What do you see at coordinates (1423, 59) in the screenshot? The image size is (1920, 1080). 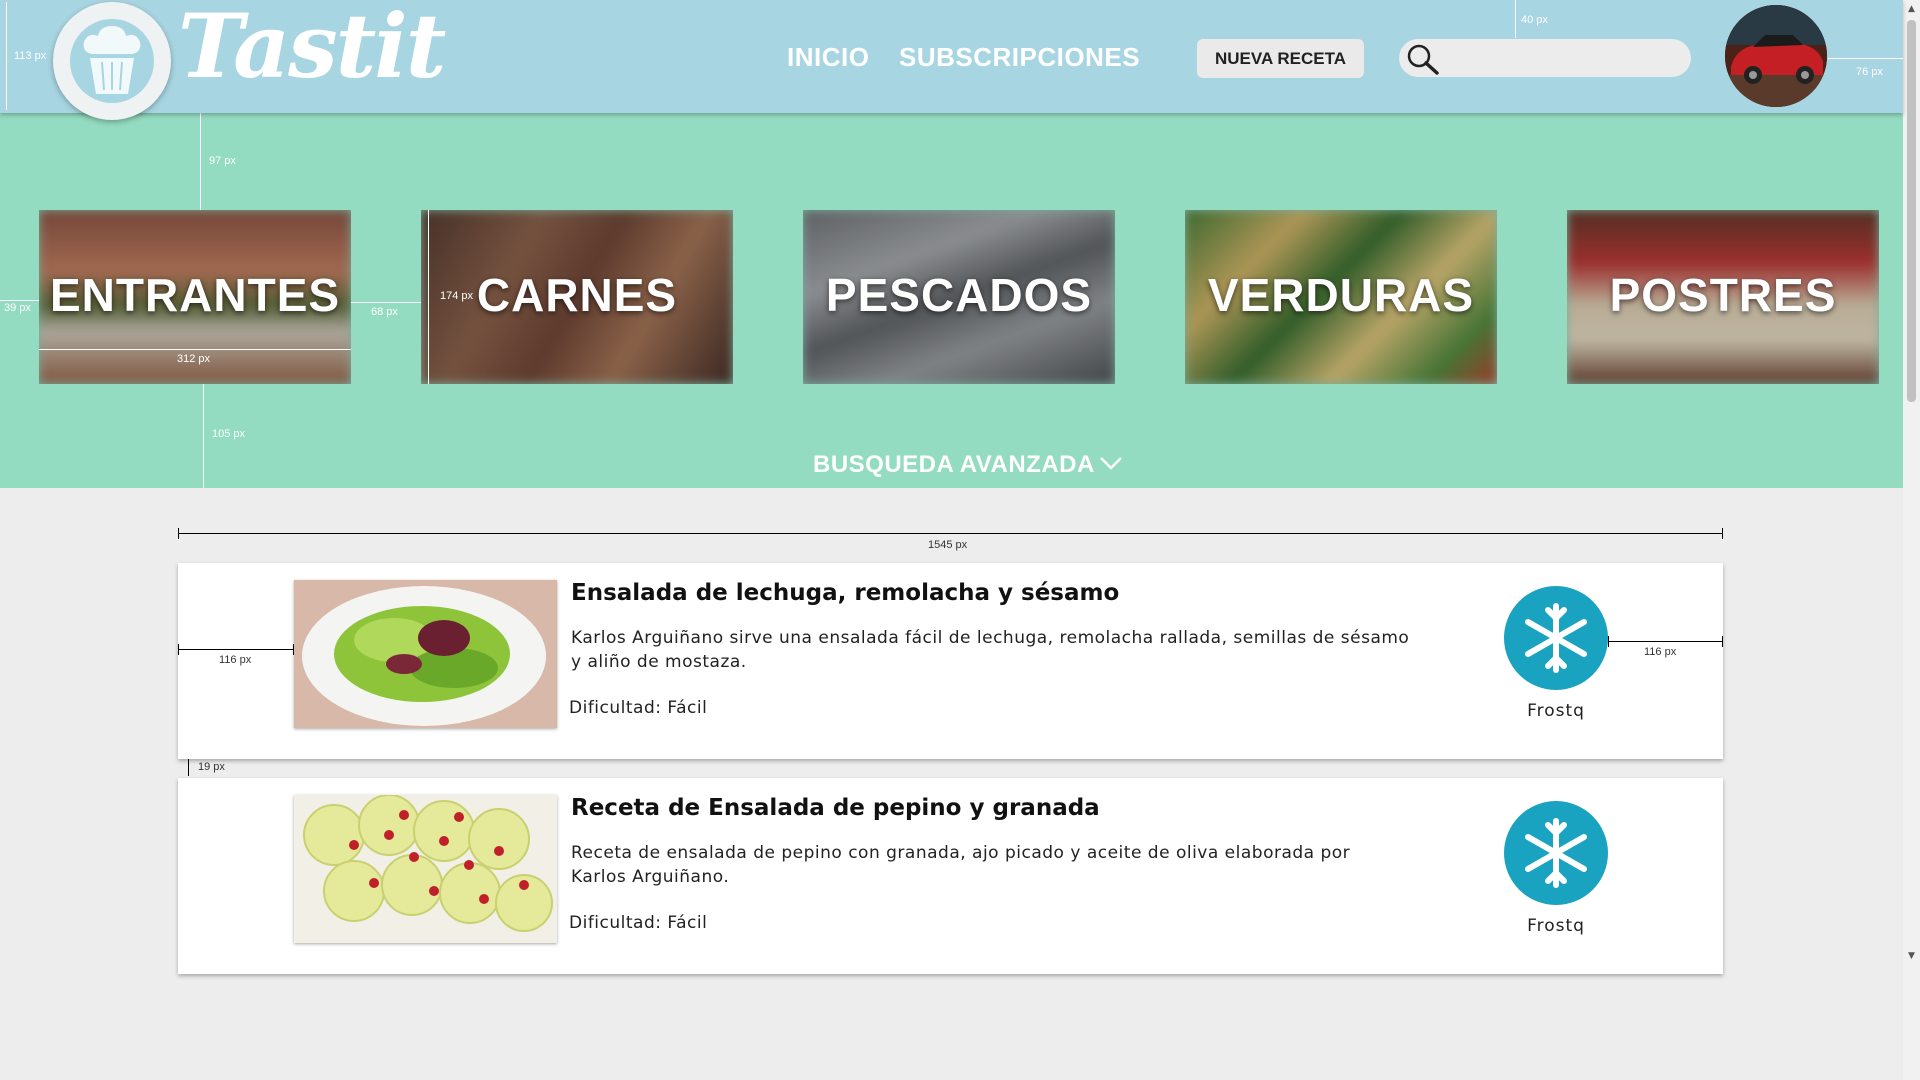 I see `search-icon` at bounding box center [1423, 59].